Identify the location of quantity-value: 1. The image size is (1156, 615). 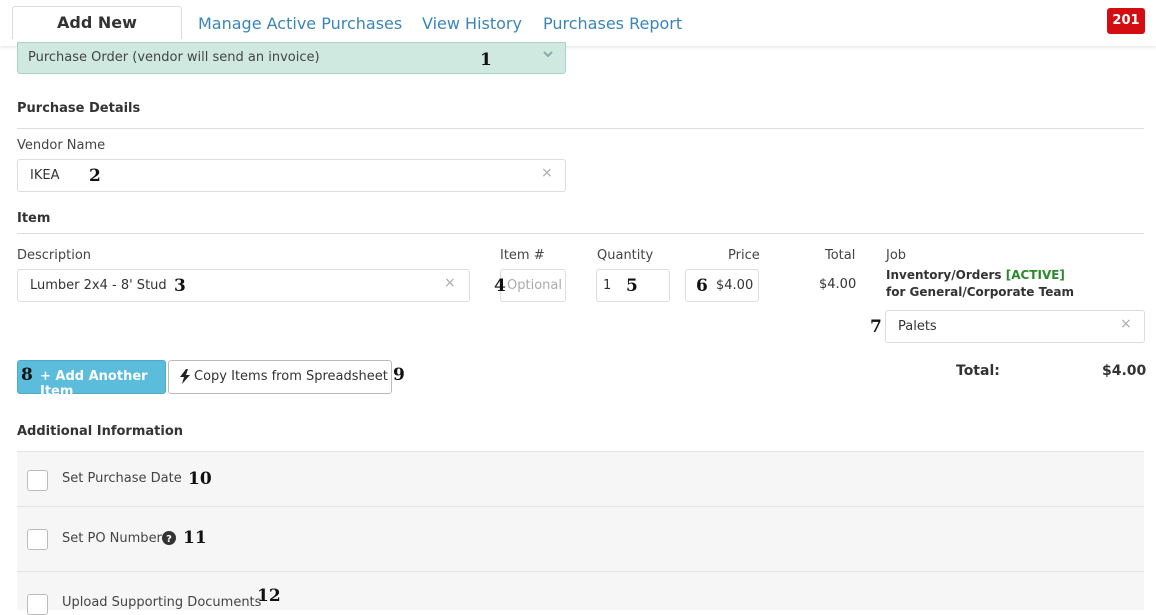
(607, 285).